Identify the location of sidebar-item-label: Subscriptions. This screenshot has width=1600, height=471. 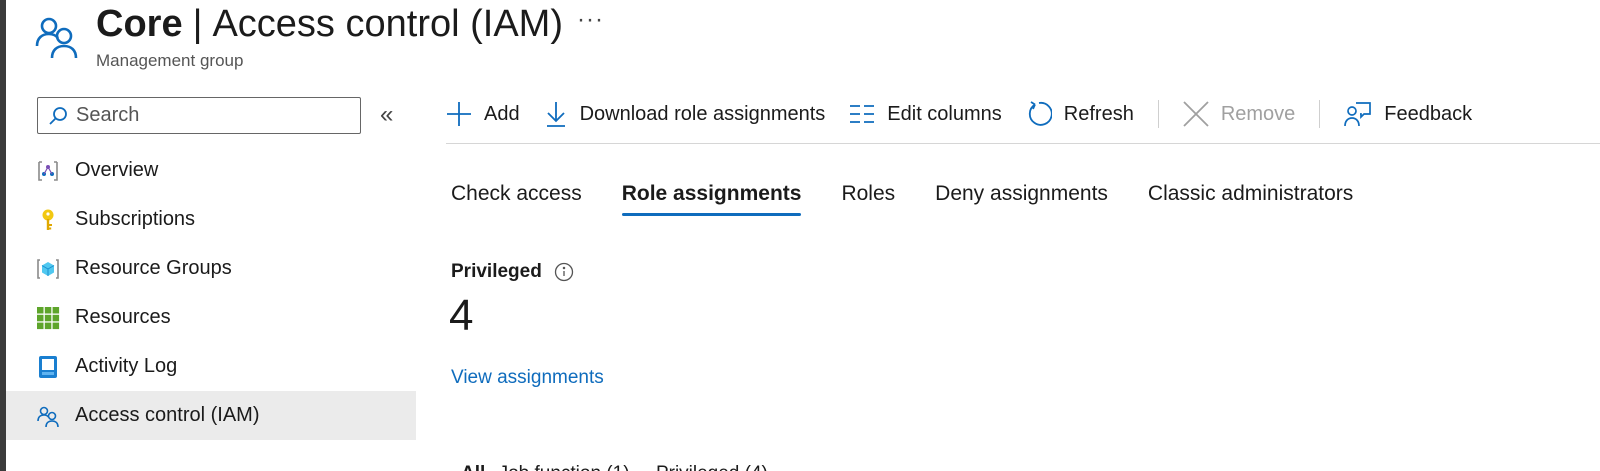
(135, 219).